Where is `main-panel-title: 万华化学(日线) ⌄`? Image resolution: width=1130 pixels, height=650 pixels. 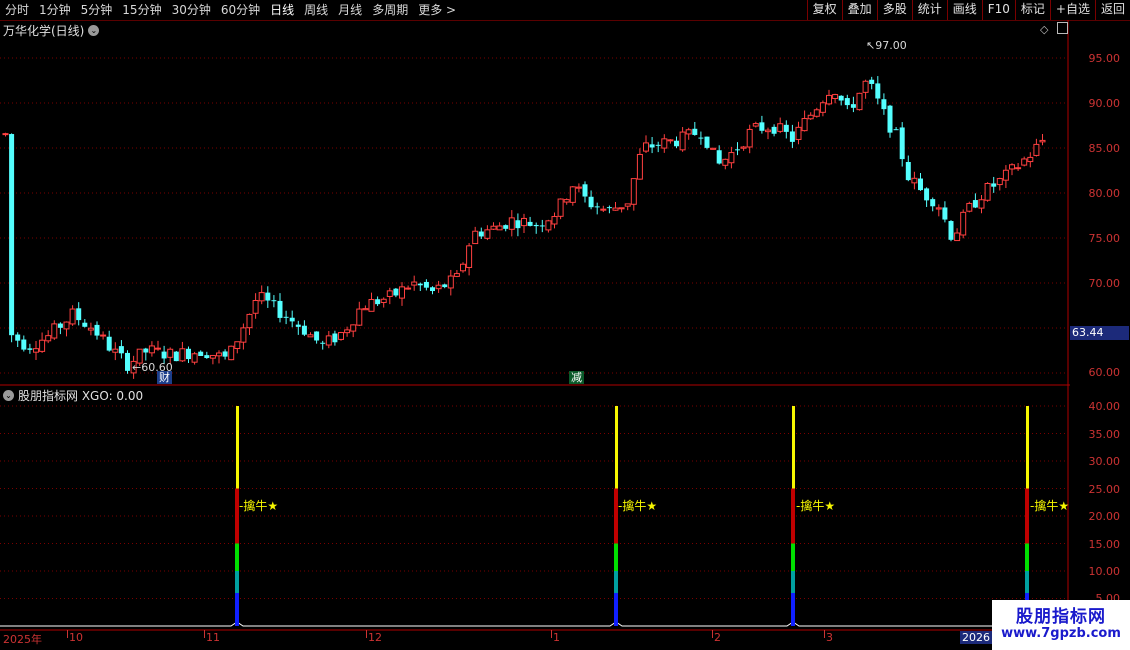 main-panel-title: 万华化学(日线) ⌄ is located at coordinates (51, 30).